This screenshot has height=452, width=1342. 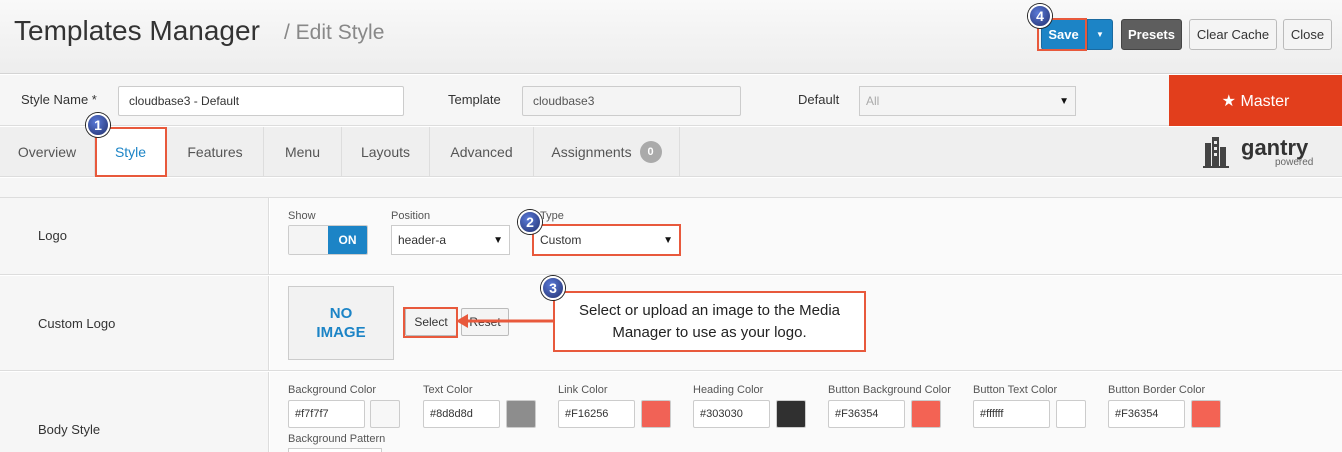 What do you see at coordinates (631, 101) in the screenshot?
I see `template-field: cloudbase3` at bounding box center [631, 101].